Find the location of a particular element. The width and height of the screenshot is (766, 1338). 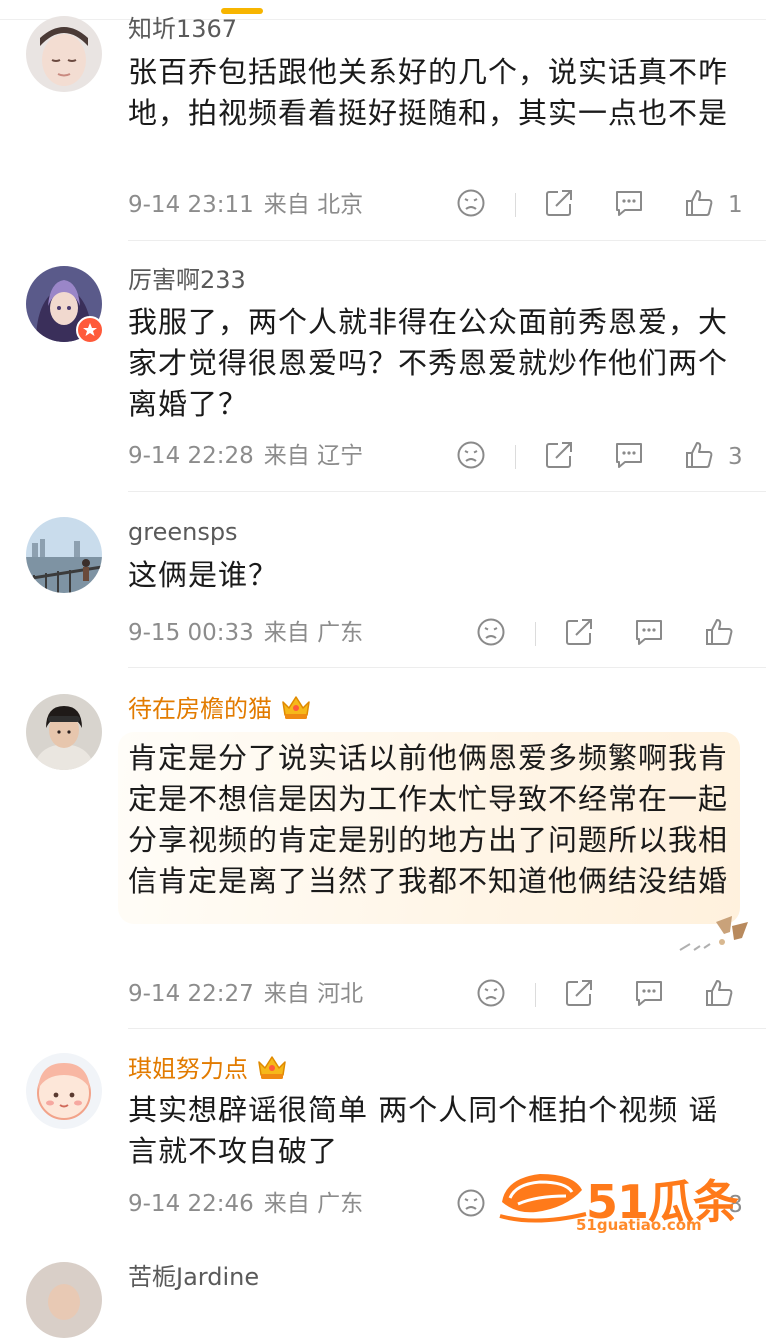

comment-meta: 9-15 00:33 来自 广东 is located at coordinates (250, 633).